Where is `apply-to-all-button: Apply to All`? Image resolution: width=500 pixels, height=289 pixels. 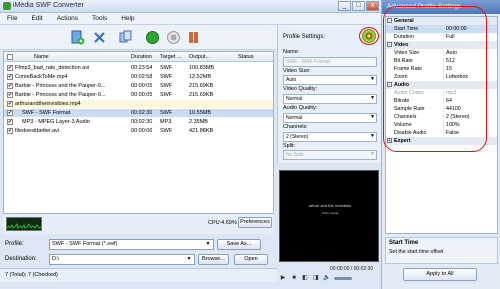
apply-to-all-button: Apply to All is located at coordinates (440, 274).